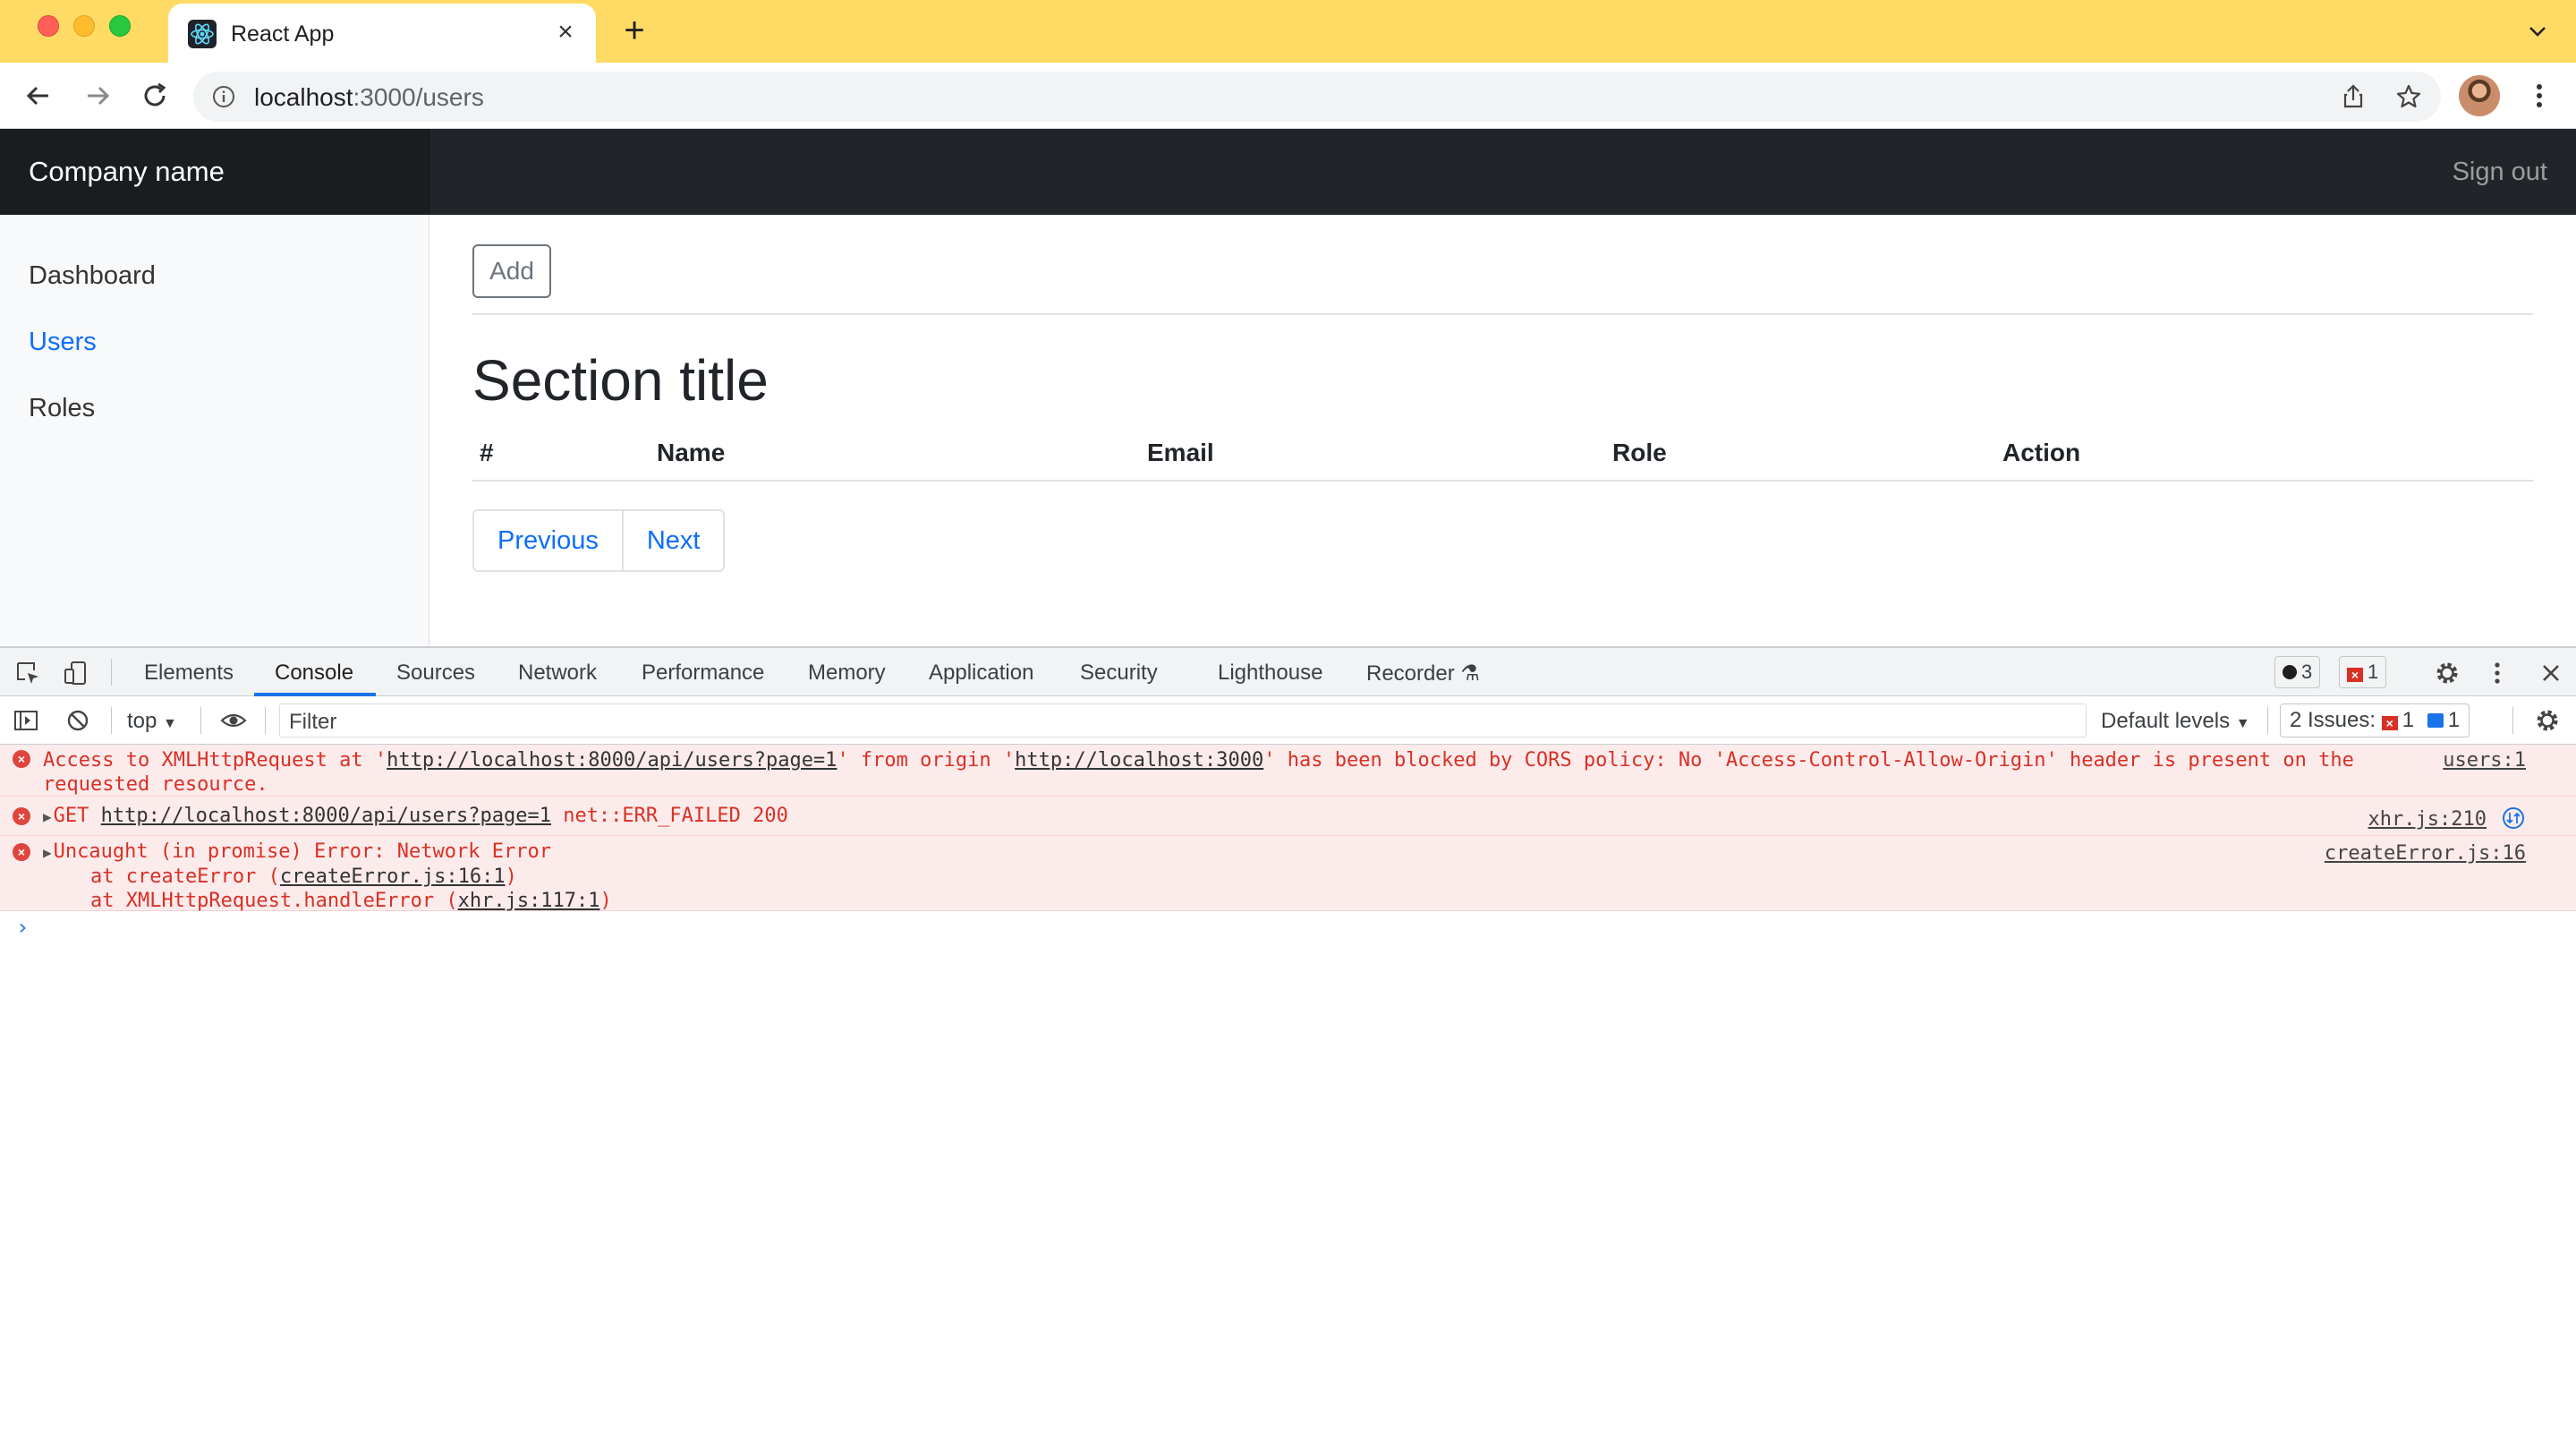 The height and width of the screenshot is (1441, 2576). Describe the element at coordinates (77, 720) in the screenshot. I see `clear-console-icon` at that location.